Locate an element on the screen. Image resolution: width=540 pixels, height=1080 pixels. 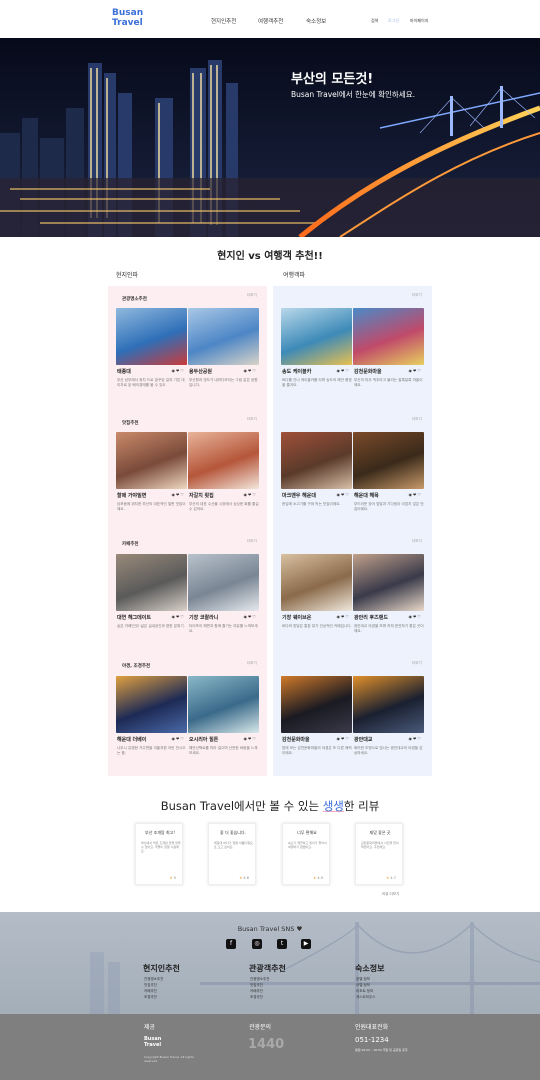
place-description: 부산의 대표 수산물 시장에서 싱싱한 회를 즐길 수 있어요. is located at coordinates (224, 506).